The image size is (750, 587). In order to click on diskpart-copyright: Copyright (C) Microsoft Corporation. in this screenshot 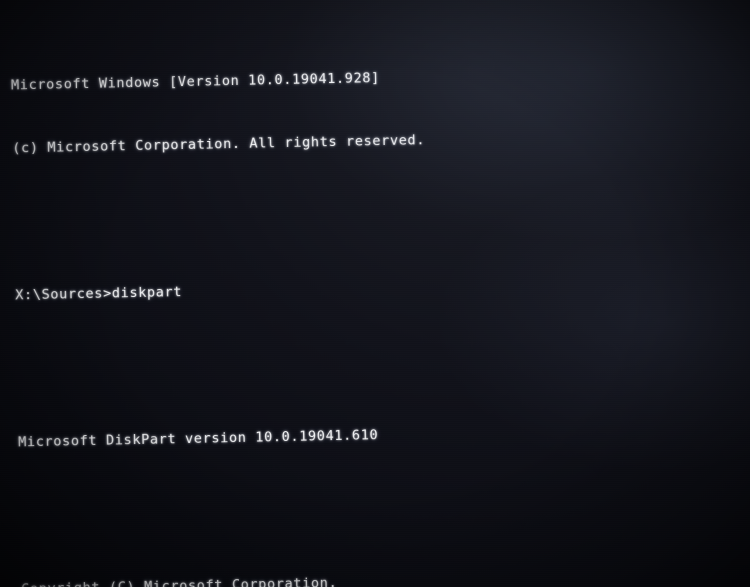, I will do `click(179, 581)`.